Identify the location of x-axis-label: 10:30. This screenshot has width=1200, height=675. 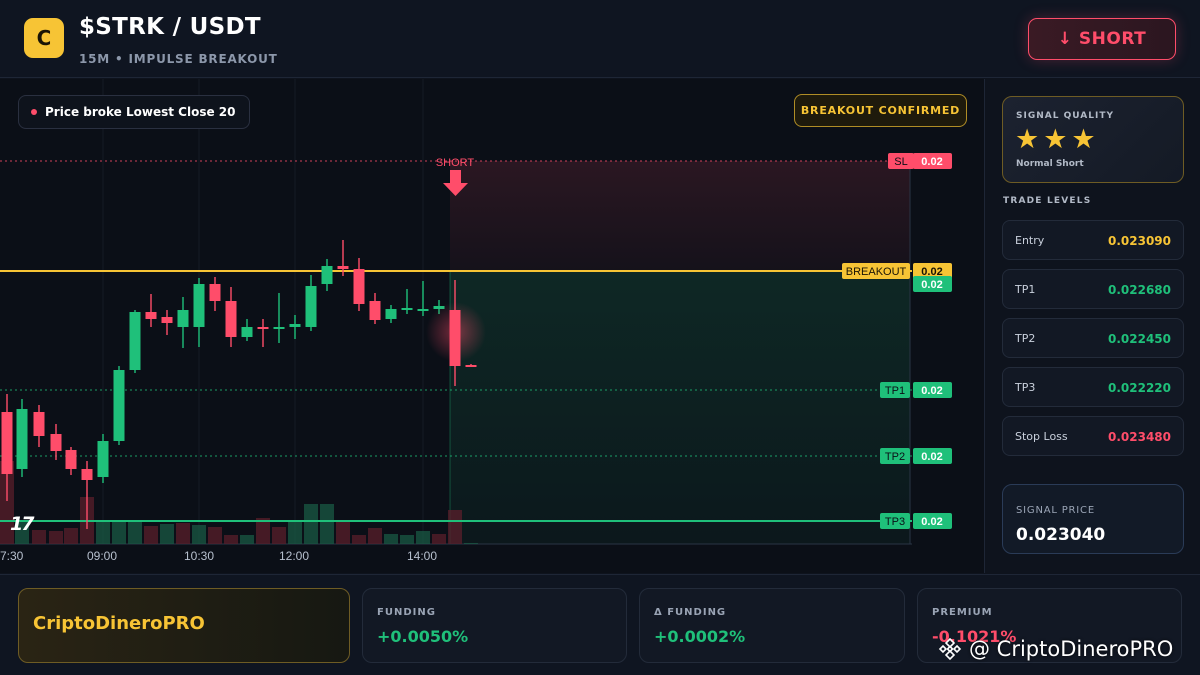
(199, 556).